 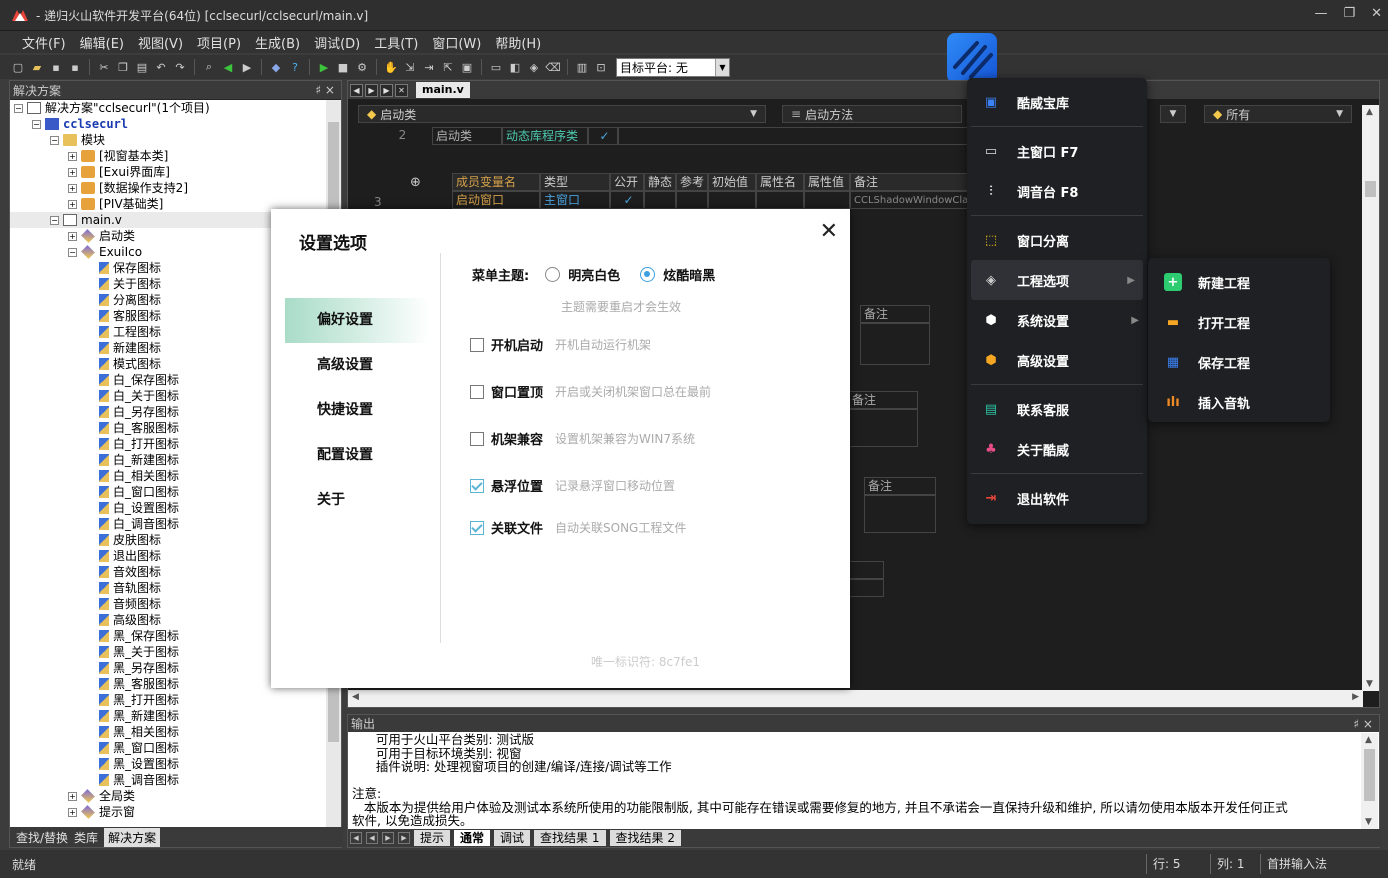 What do you see at coordinates (228, 67) in the screenshot?
I see `back-icon: ◀` at bounding box center [228, 67].